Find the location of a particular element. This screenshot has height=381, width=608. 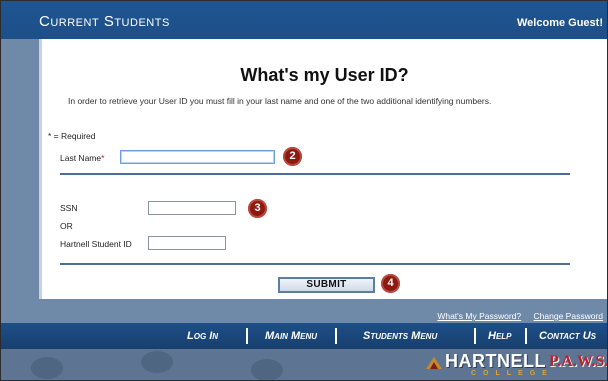

page-title: What's my User ID? is located at coordinates (324, 75).